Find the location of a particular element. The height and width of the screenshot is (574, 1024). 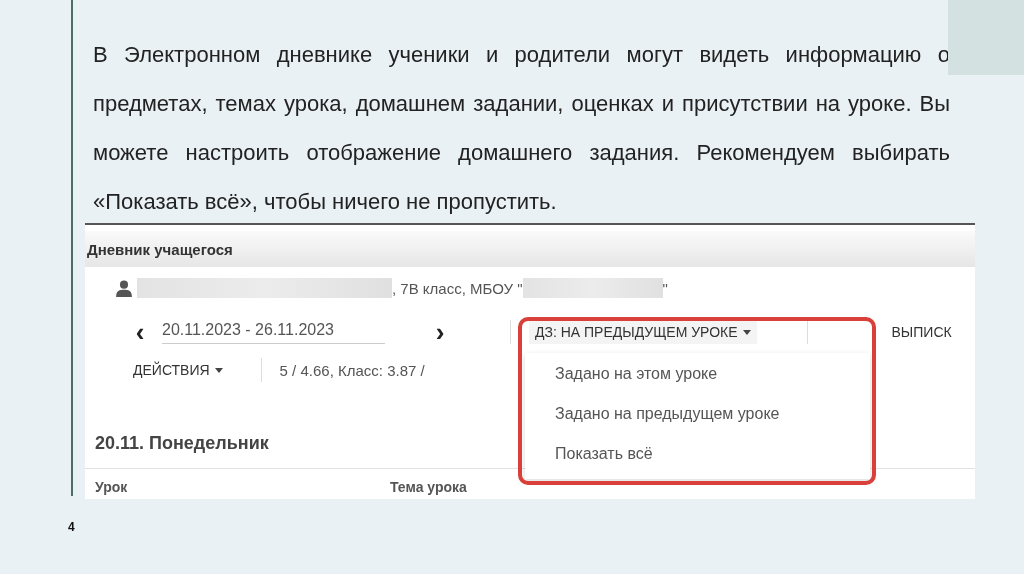

week-range: 20.11.2023 - 26.11.2023 is located at coordinates (273, 332).